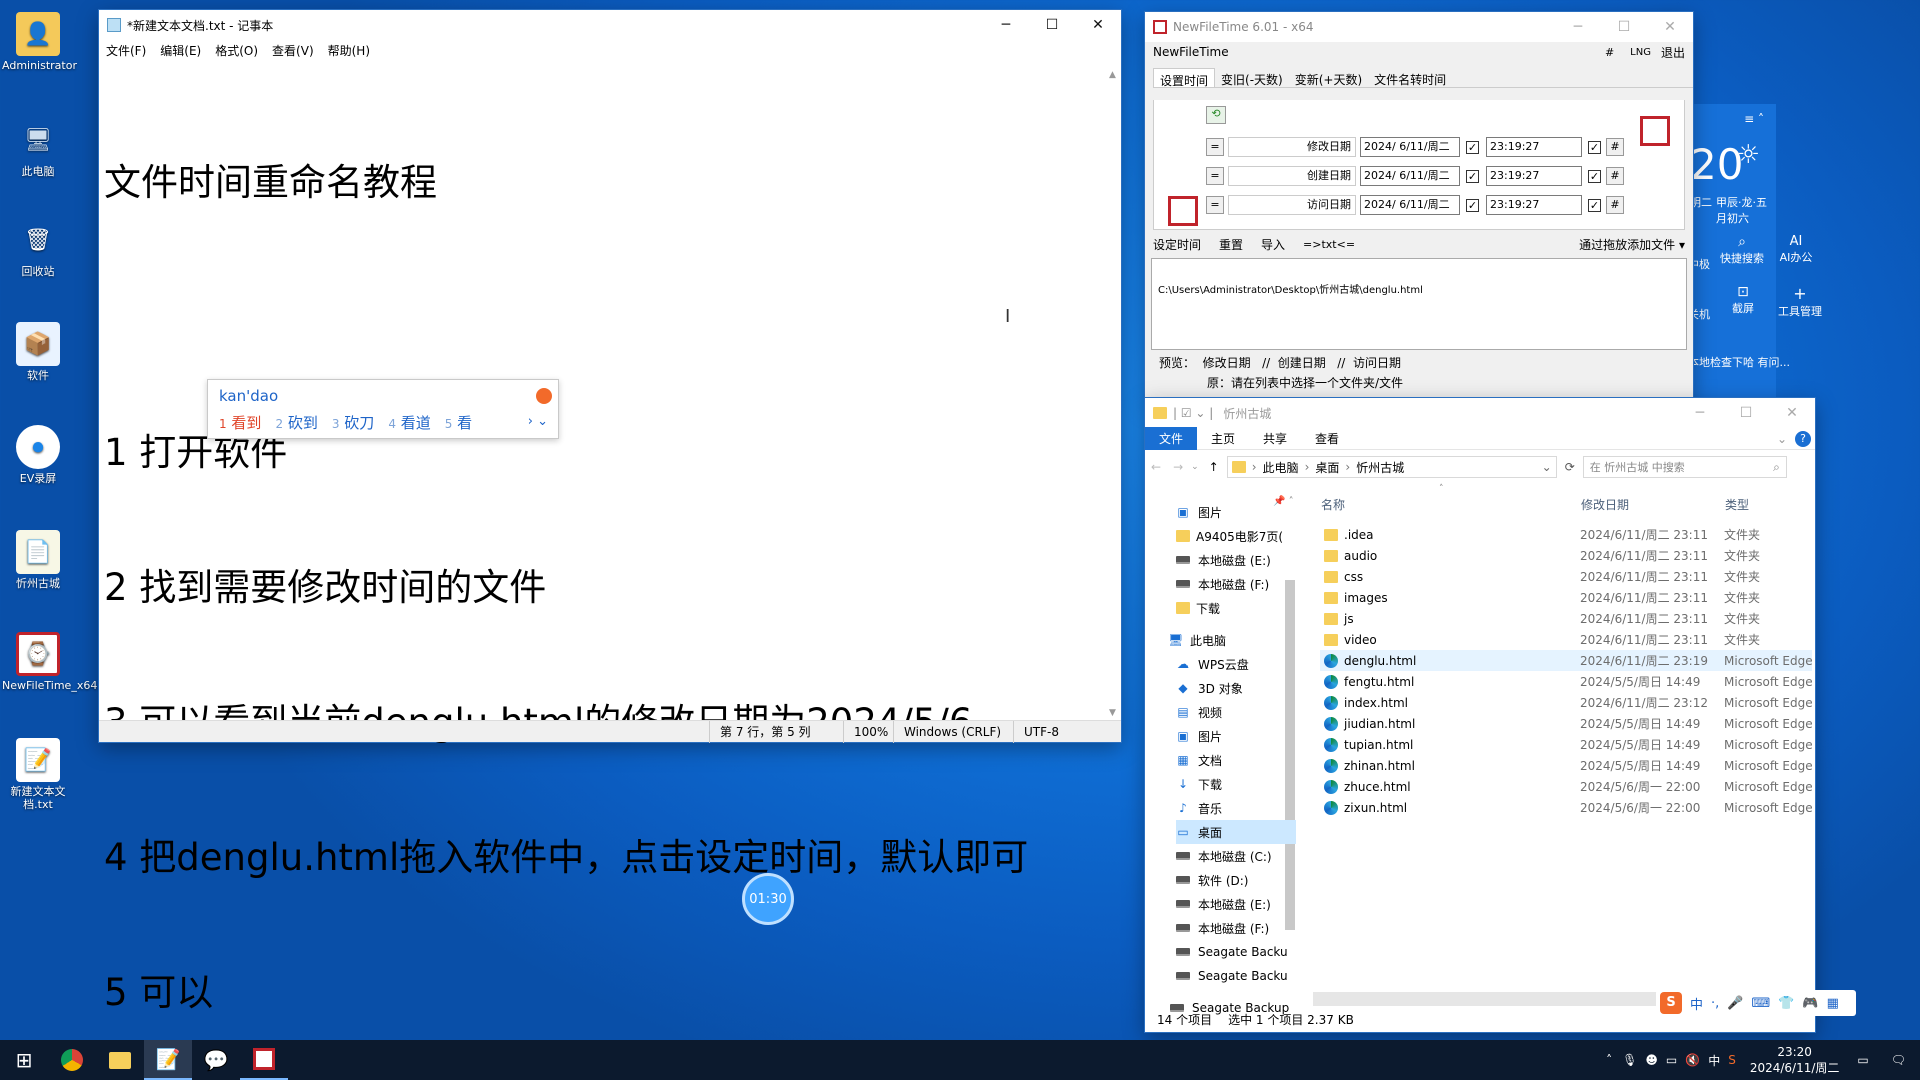 The width and height of the screenshot is (1920, 1080). Describe the element at coordinates (1236, 928) in the screenshot. I see `nav-item: 本地磁盘 (F:)` at that location.